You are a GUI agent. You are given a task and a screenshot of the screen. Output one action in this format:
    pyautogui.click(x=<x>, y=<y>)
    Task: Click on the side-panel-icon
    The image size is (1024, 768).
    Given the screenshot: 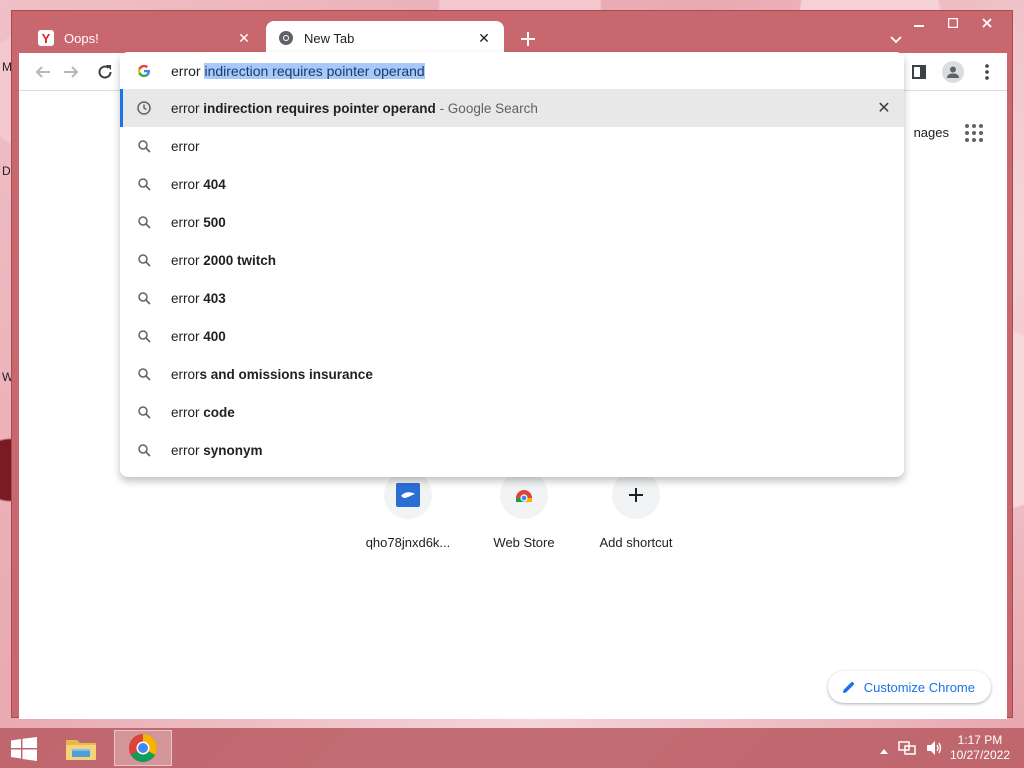 What is the action you would take?
    pyautogui.click(x=919, y=72)
    